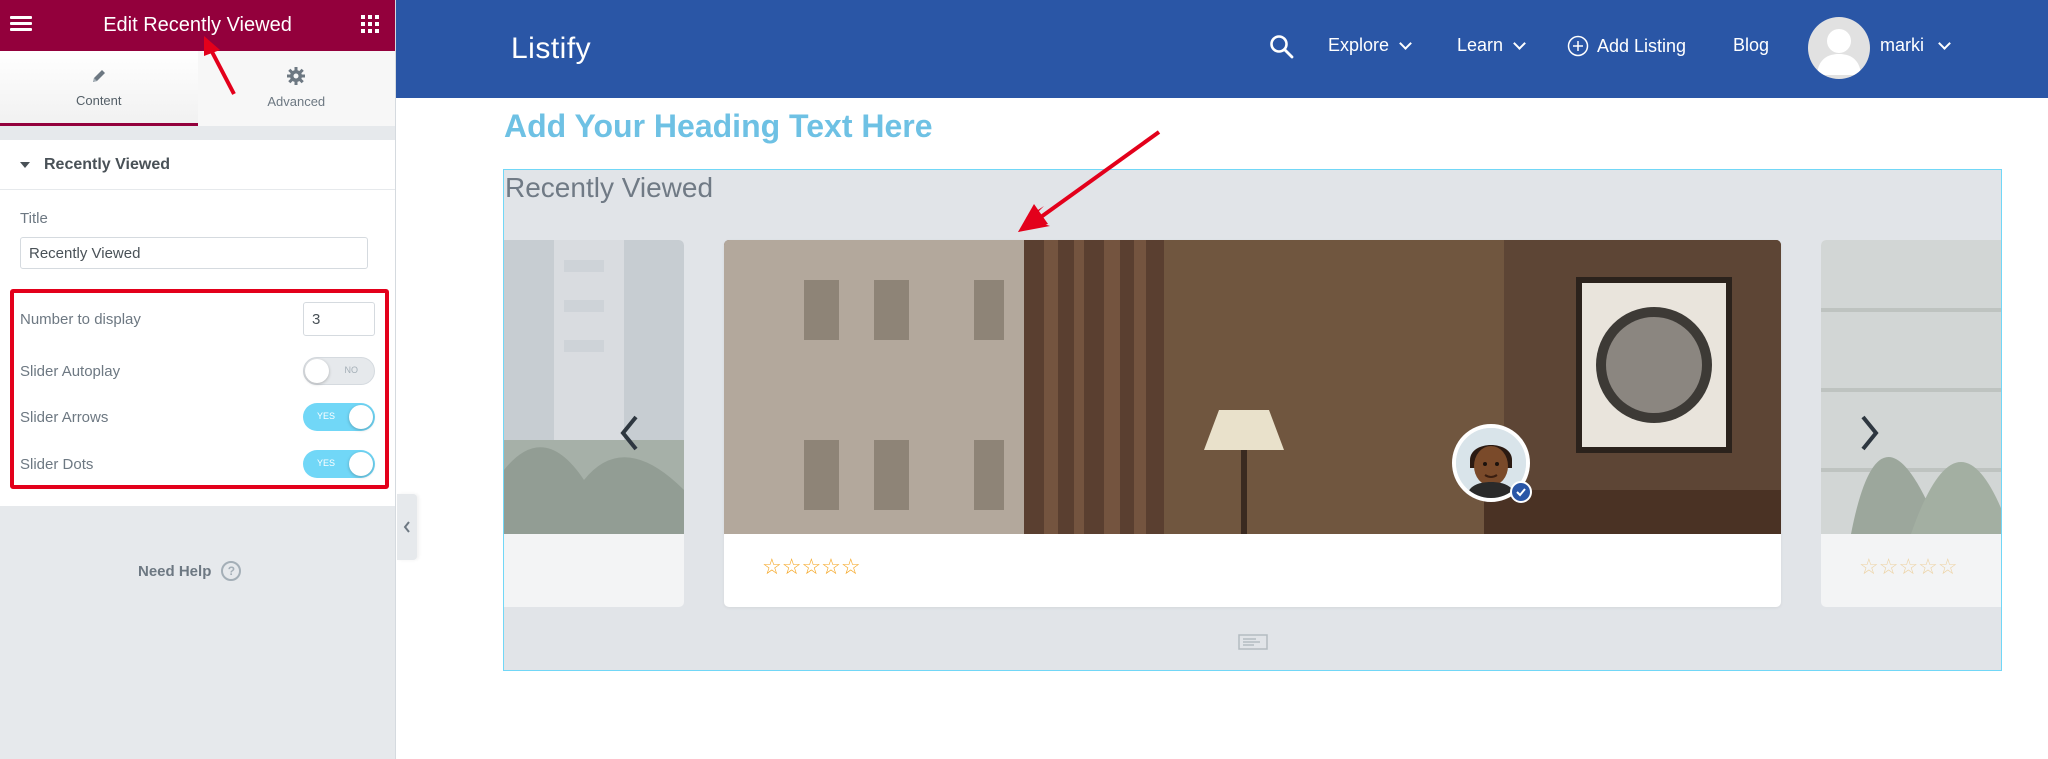 Image resolution: width=2048 pixels, height=759 pixels. What do you see at coordinates (351, 370) in the screenshot?
I see `toggle-state-text: NO` at bounding box center [351, 370].